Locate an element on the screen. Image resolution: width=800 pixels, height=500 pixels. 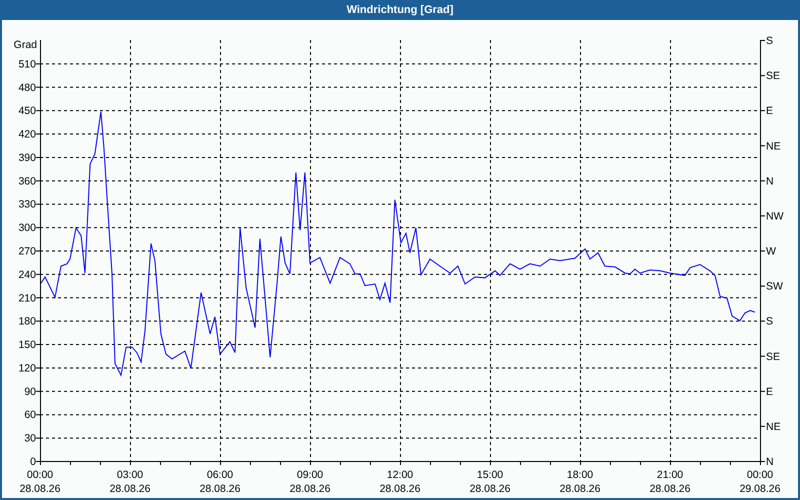
y-axis-label: Grad is located at coordinates (25, 45).